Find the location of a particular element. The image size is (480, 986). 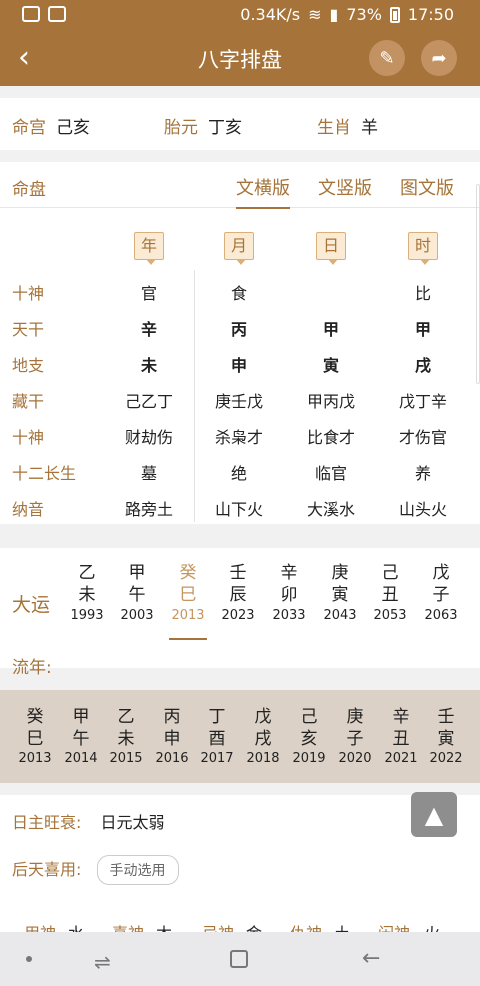

dayun-item: 己丑 2053 is located at coordinates (390, 592).